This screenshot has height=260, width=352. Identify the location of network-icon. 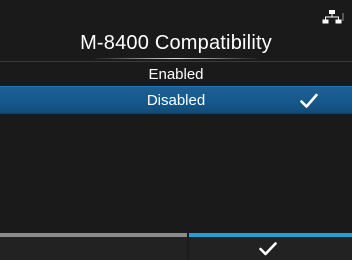
(333, 17).